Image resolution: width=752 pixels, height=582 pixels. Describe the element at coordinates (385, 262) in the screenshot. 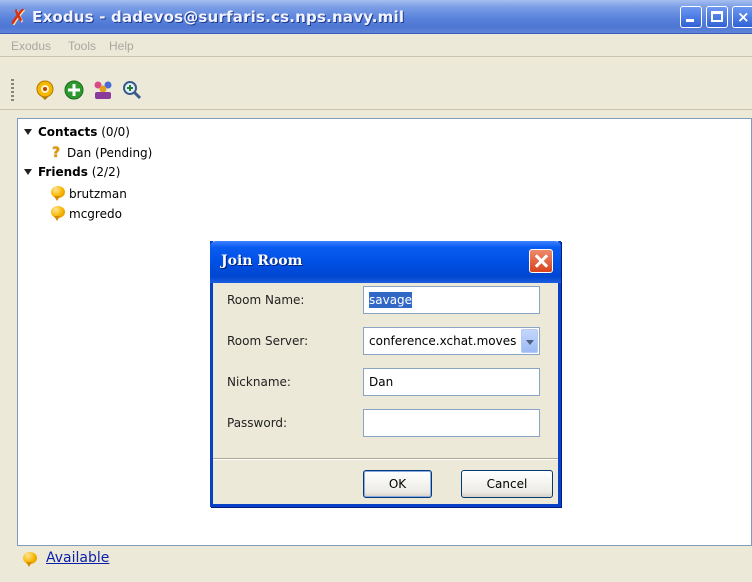

I see `dialog-titlebar: Join Room` at that location.